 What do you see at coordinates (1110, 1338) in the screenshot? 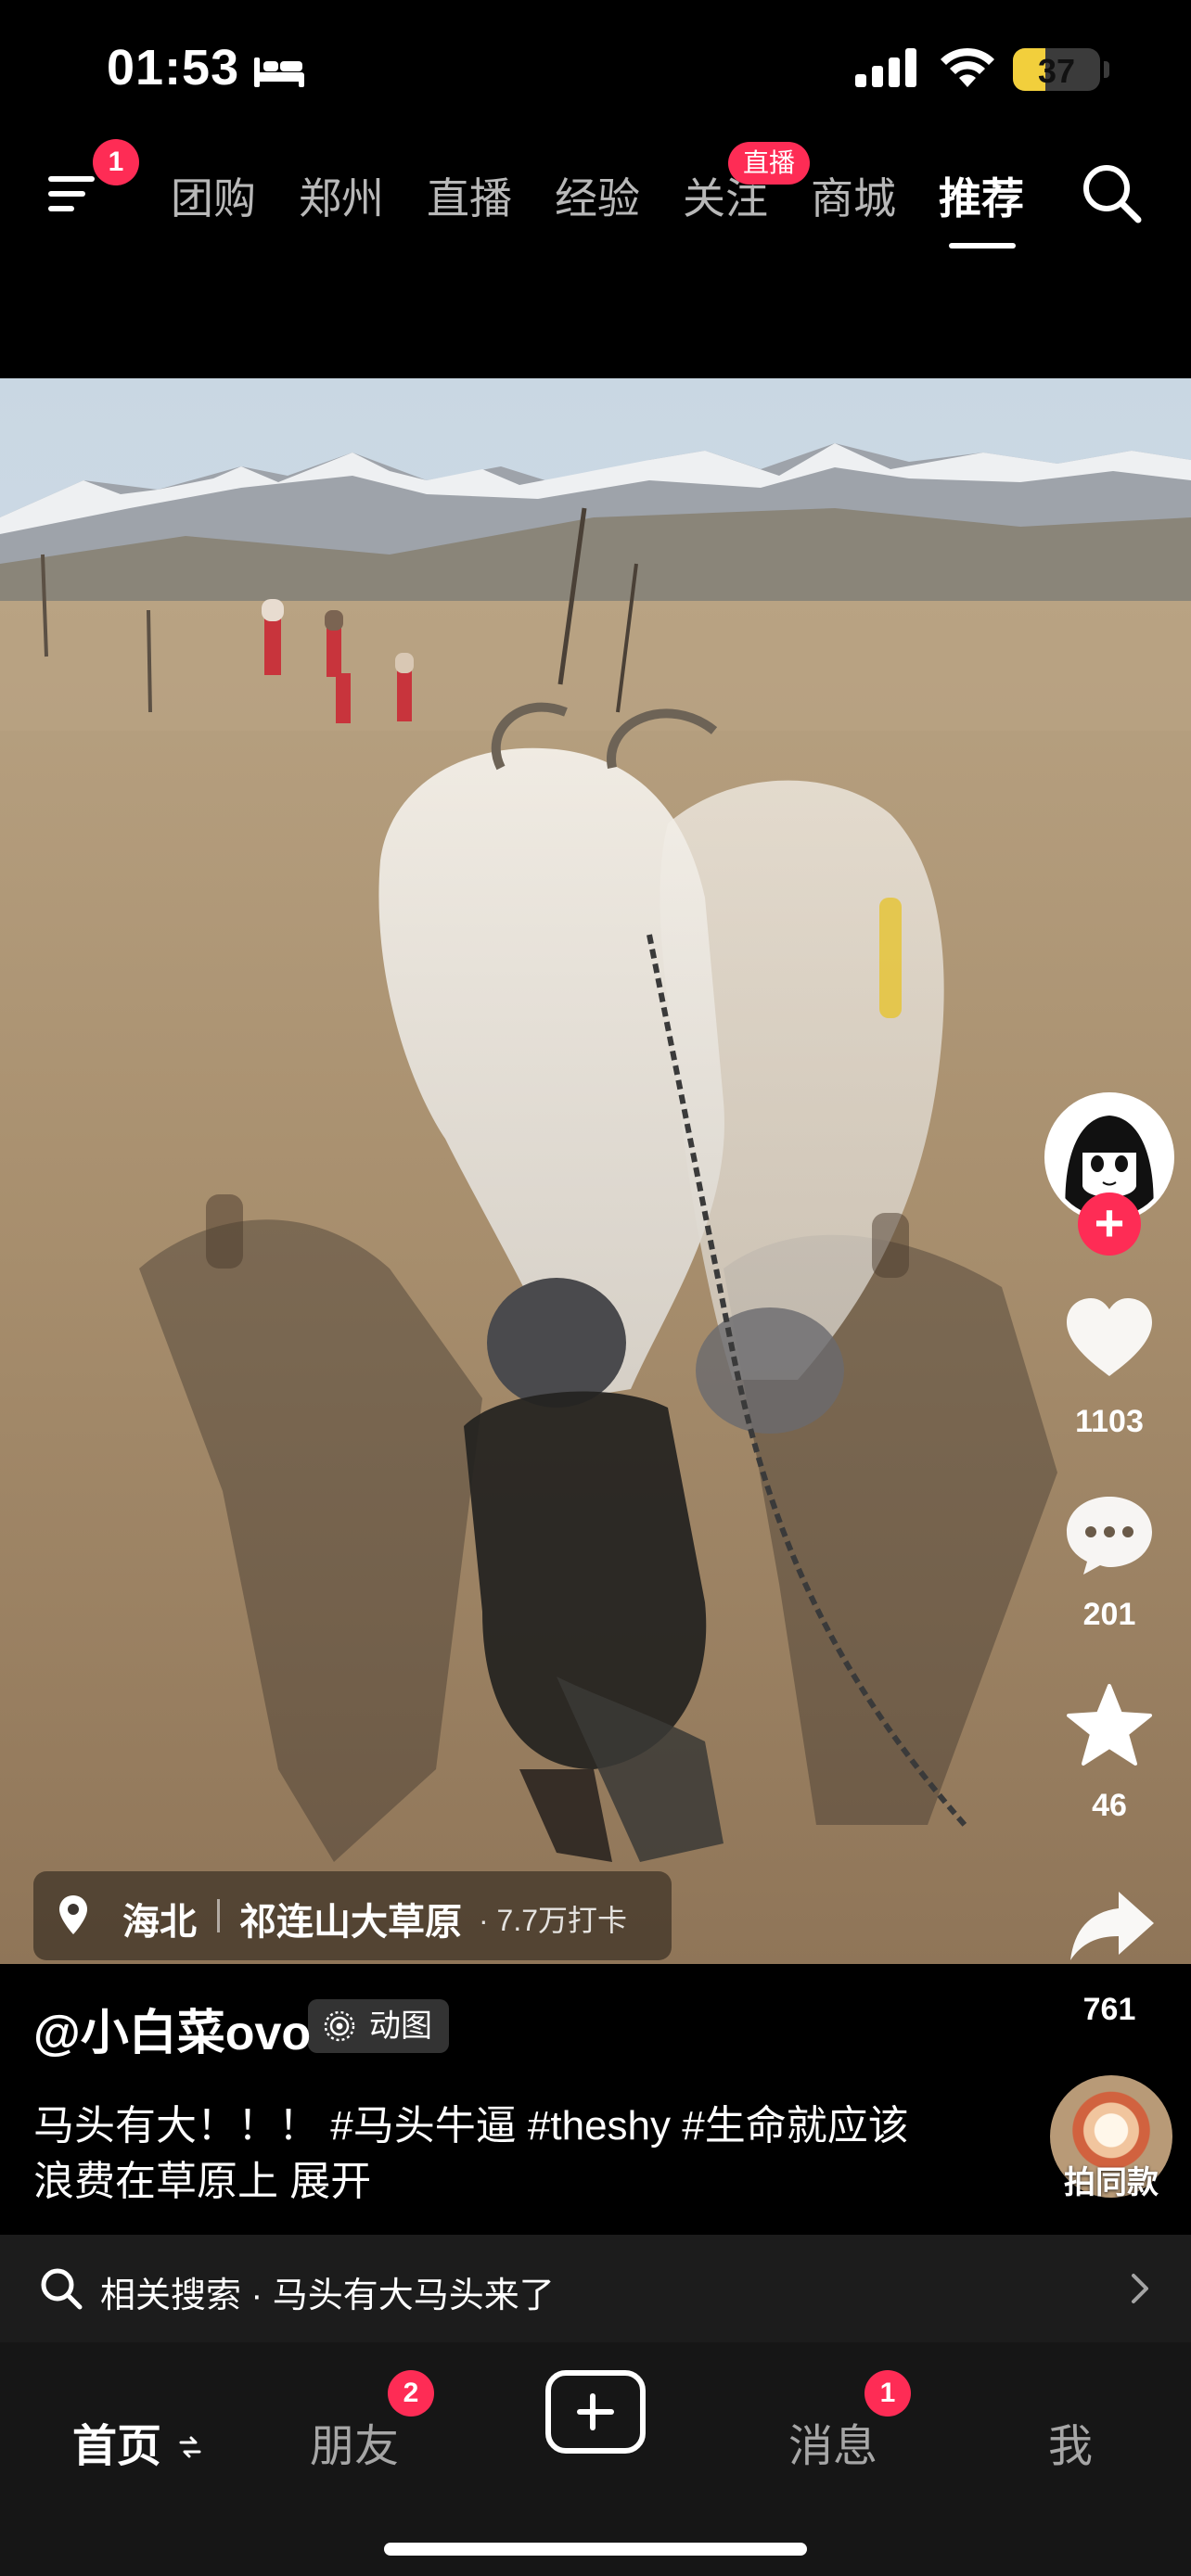
I see `like-icon` at bounding box center [1110, 1338].